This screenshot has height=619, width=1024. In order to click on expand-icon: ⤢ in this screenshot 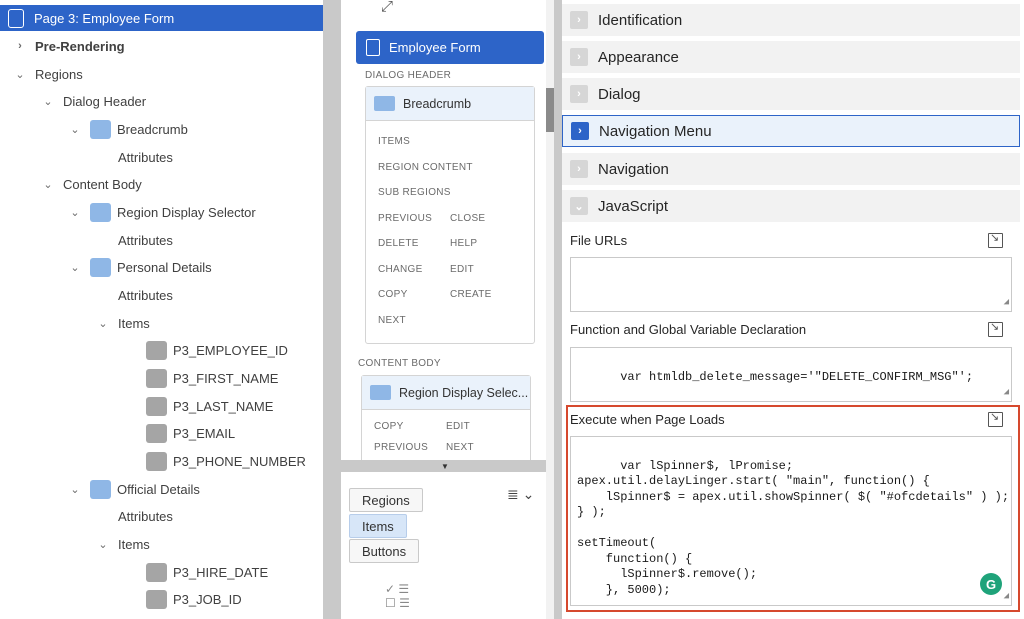, I will do `click(387, 7)`.